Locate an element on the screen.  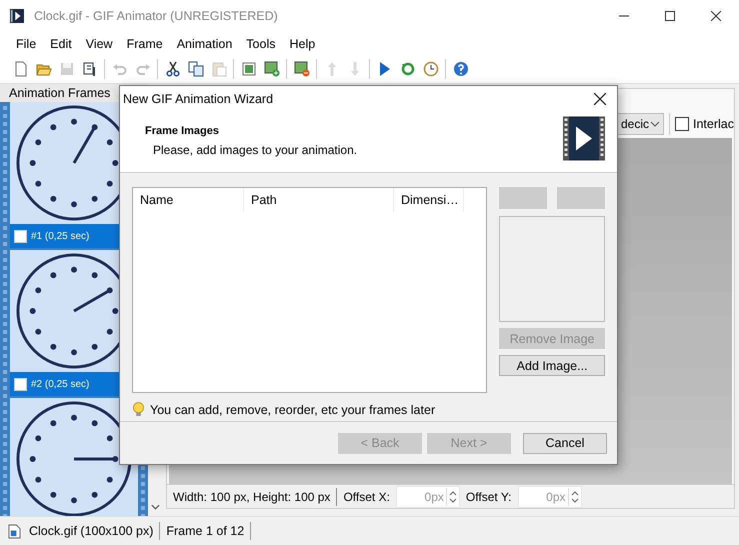
wizard-heading: Frame Images is located at coordinates (182, 131).